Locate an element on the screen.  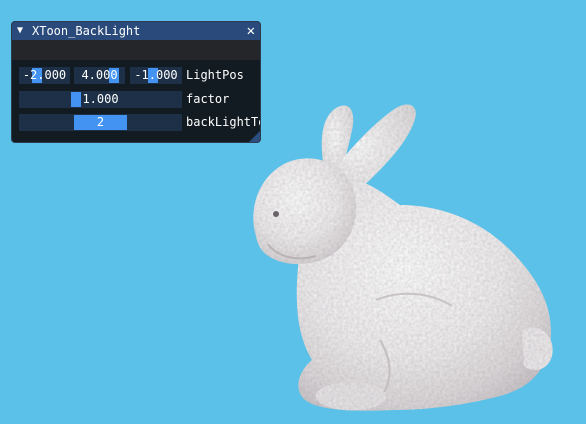
factor-row: 1.000 factor is located at coordinates (139, 99).